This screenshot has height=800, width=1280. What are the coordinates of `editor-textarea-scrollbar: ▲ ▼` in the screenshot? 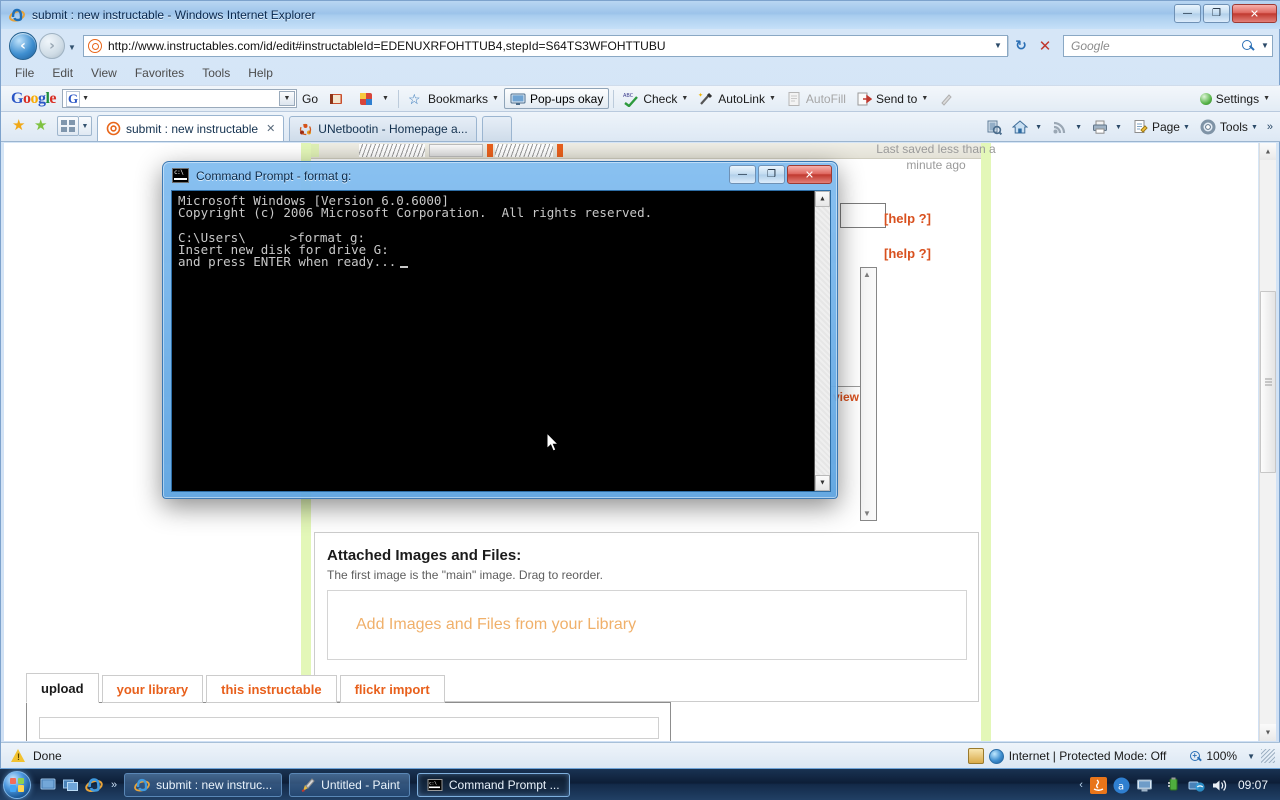 It's located at (868, 394).